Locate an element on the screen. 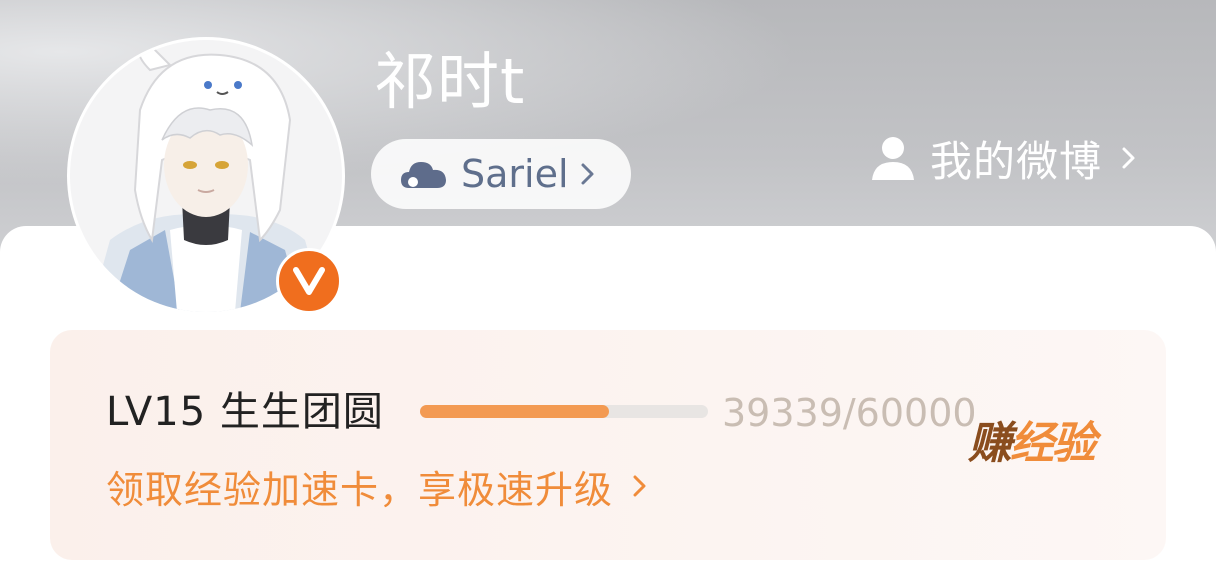 Image resolution: width=1216 pixels, height=564 pixels. earn-exp-button: 赚经验 is located at coordinates (1032, 444).